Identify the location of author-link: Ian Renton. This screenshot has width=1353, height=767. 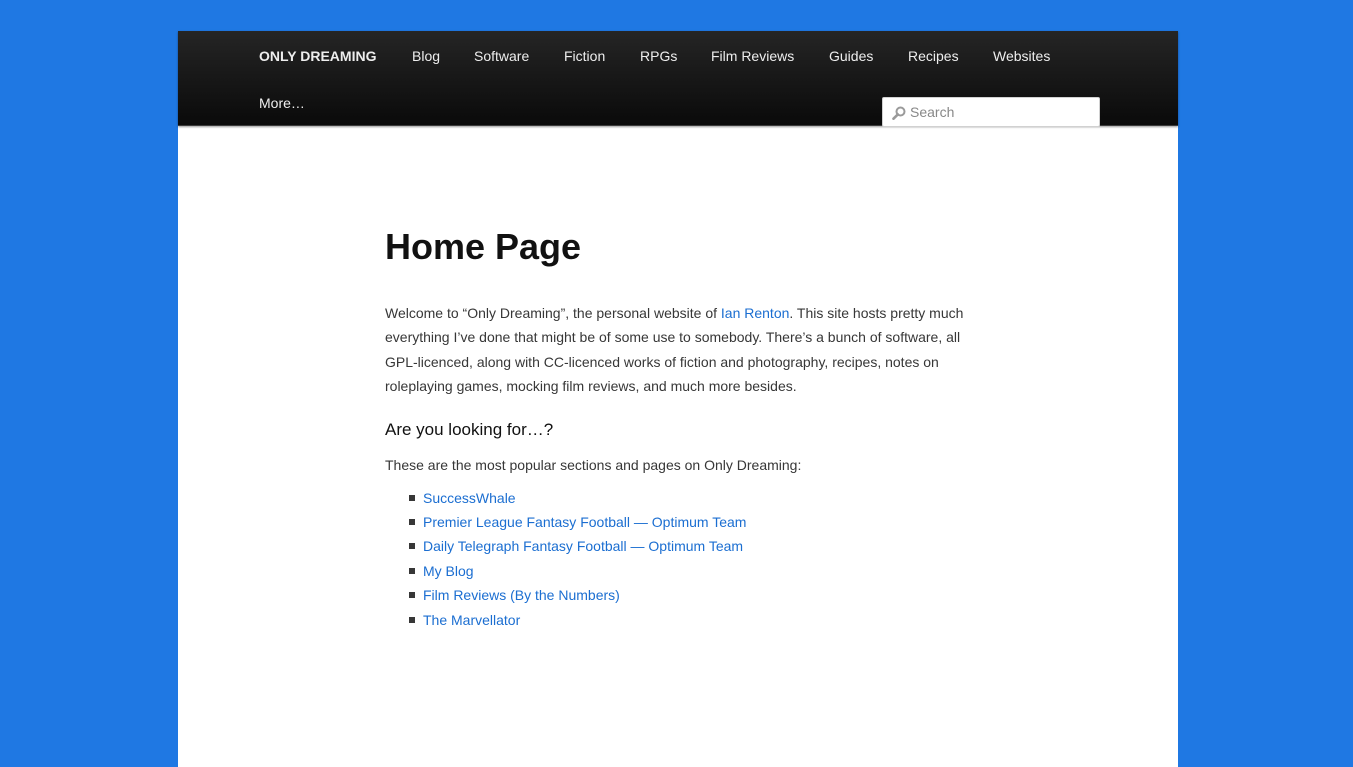
(755, 313).